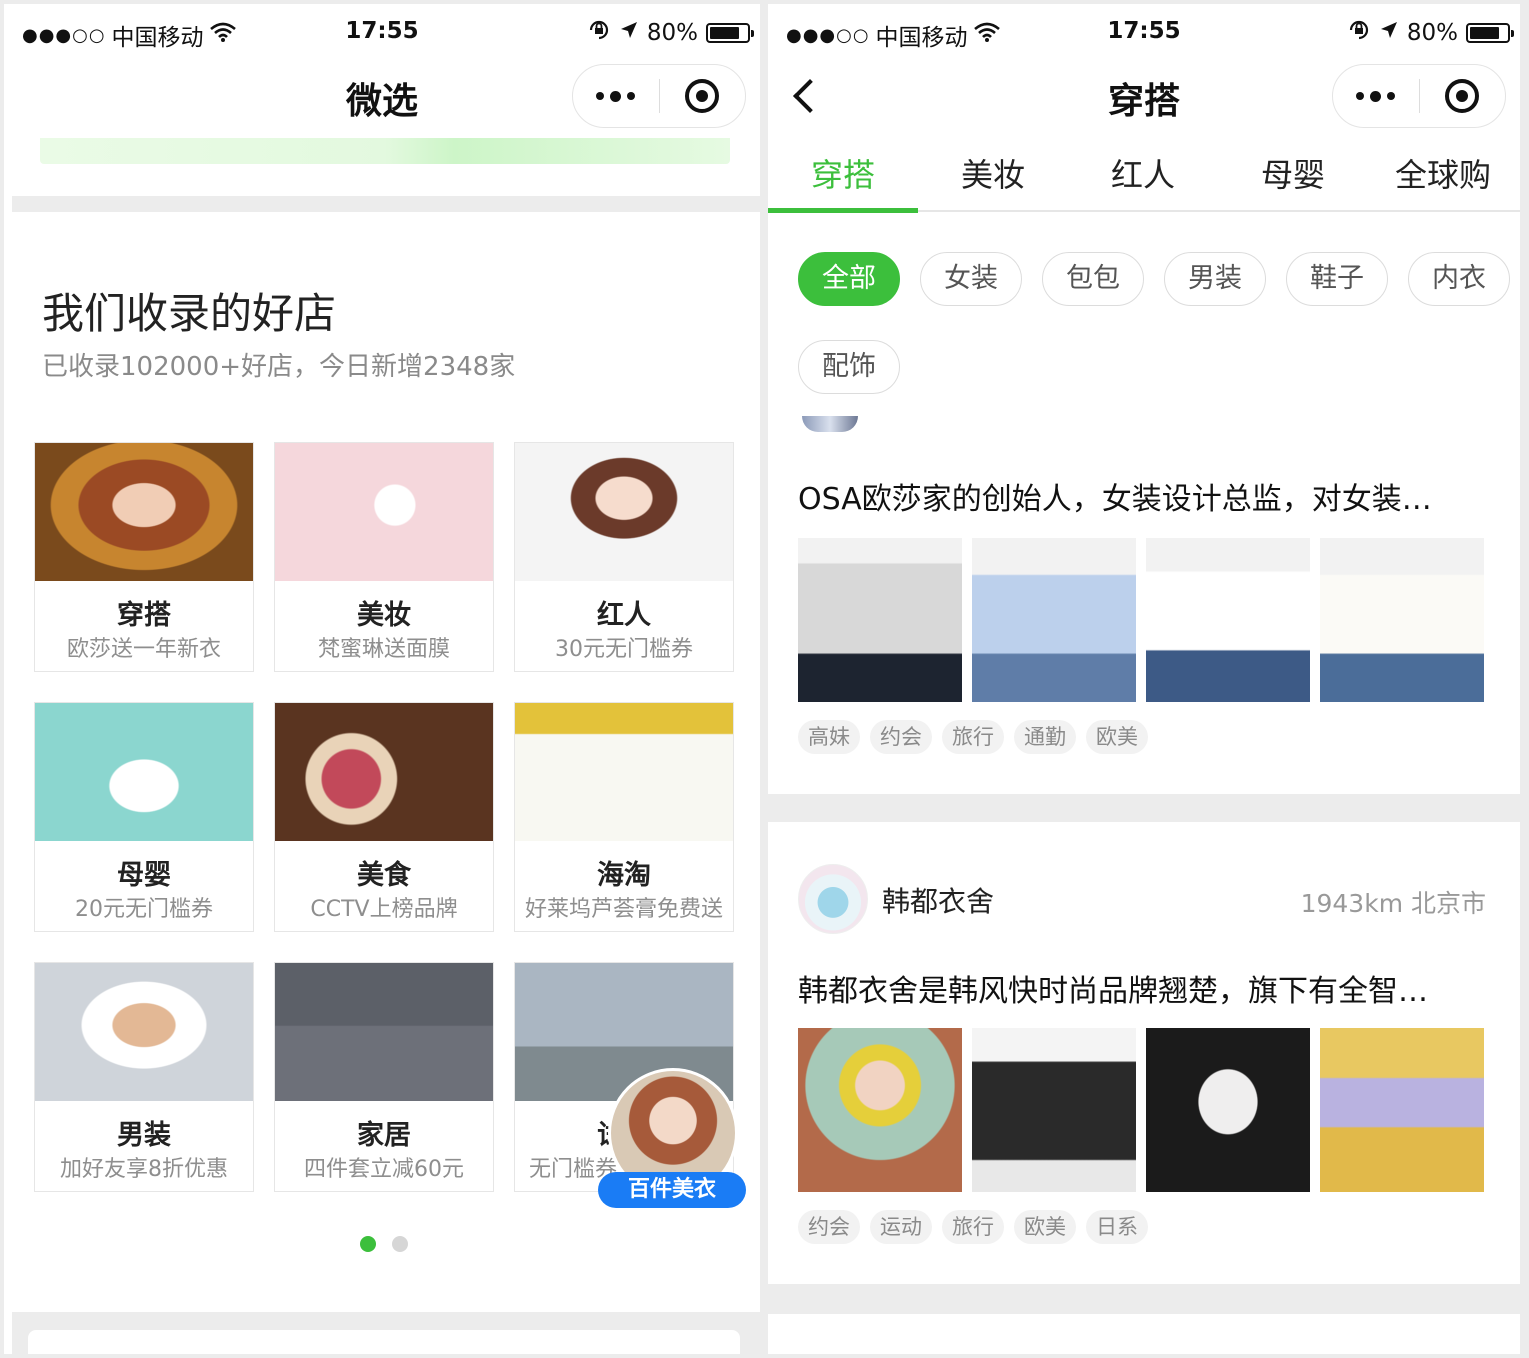 This screenshot has width=1529, height=1358. Describe the element at coordinates (384, 1342) in the screenshot. I see `next-section-card` at that location.